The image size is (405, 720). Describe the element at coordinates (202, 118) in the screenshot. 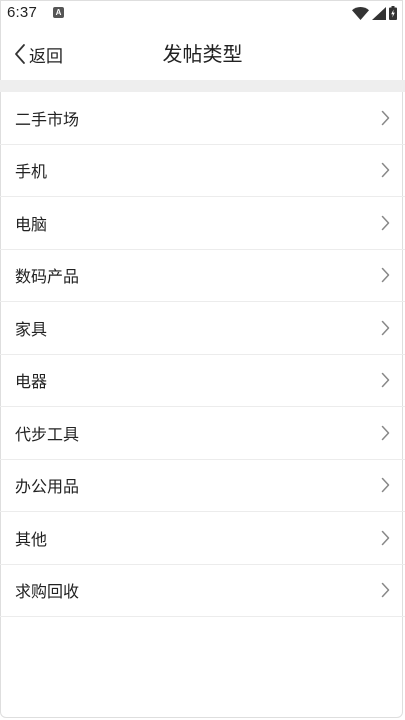

I see `list-item: 二手市场` at that location.